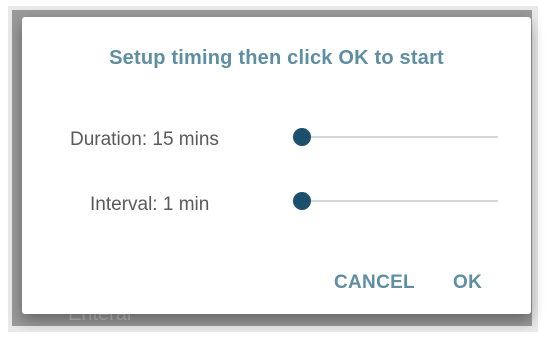 The height and width of the screenshot is (338, 547). I want to click on duration-slider-thumb, so click(302, 137).